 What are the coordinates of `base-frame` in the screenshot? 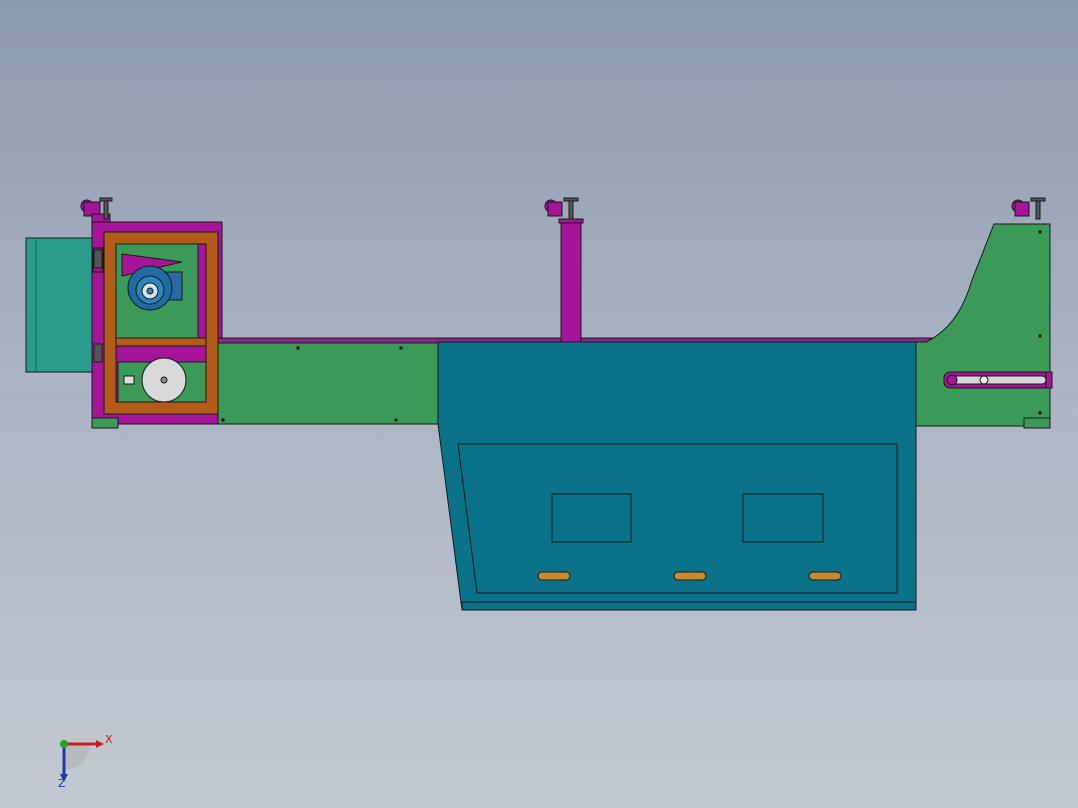 It's located at (329, 383).